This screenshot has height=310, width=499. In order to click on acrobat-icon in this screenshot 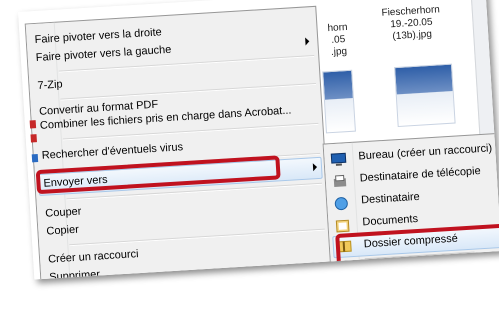, I will do `click(33, 138)`.